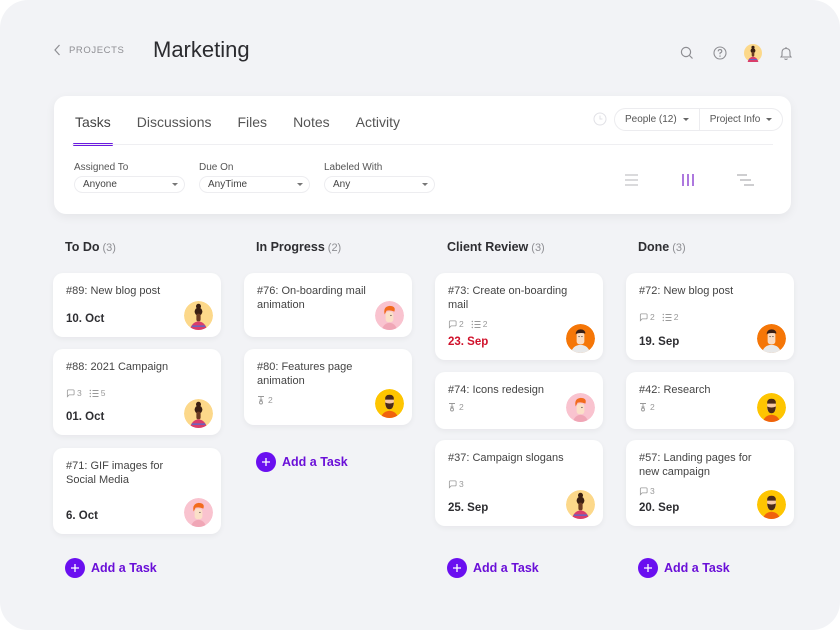 The height and width of the screenshot is (630, 840). I want to click on filter-label: Assigned To, so click(101, 167).